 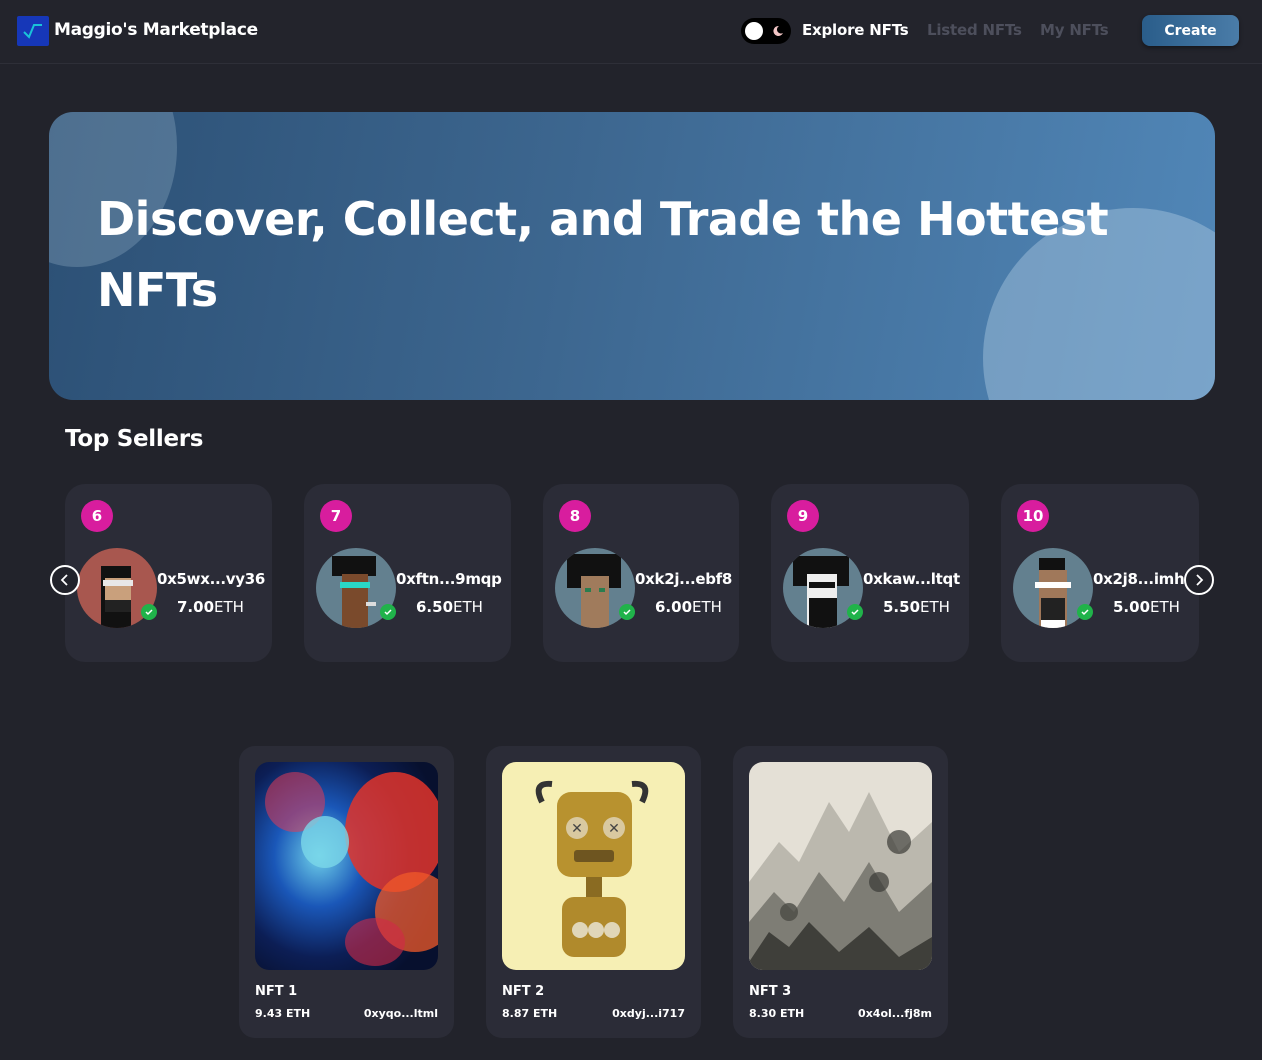 What do you see at coordinates (1074, 30) in the screenshot?
I see `nav-my-nfts: My NFTs` at bounding box center [1074, 30].